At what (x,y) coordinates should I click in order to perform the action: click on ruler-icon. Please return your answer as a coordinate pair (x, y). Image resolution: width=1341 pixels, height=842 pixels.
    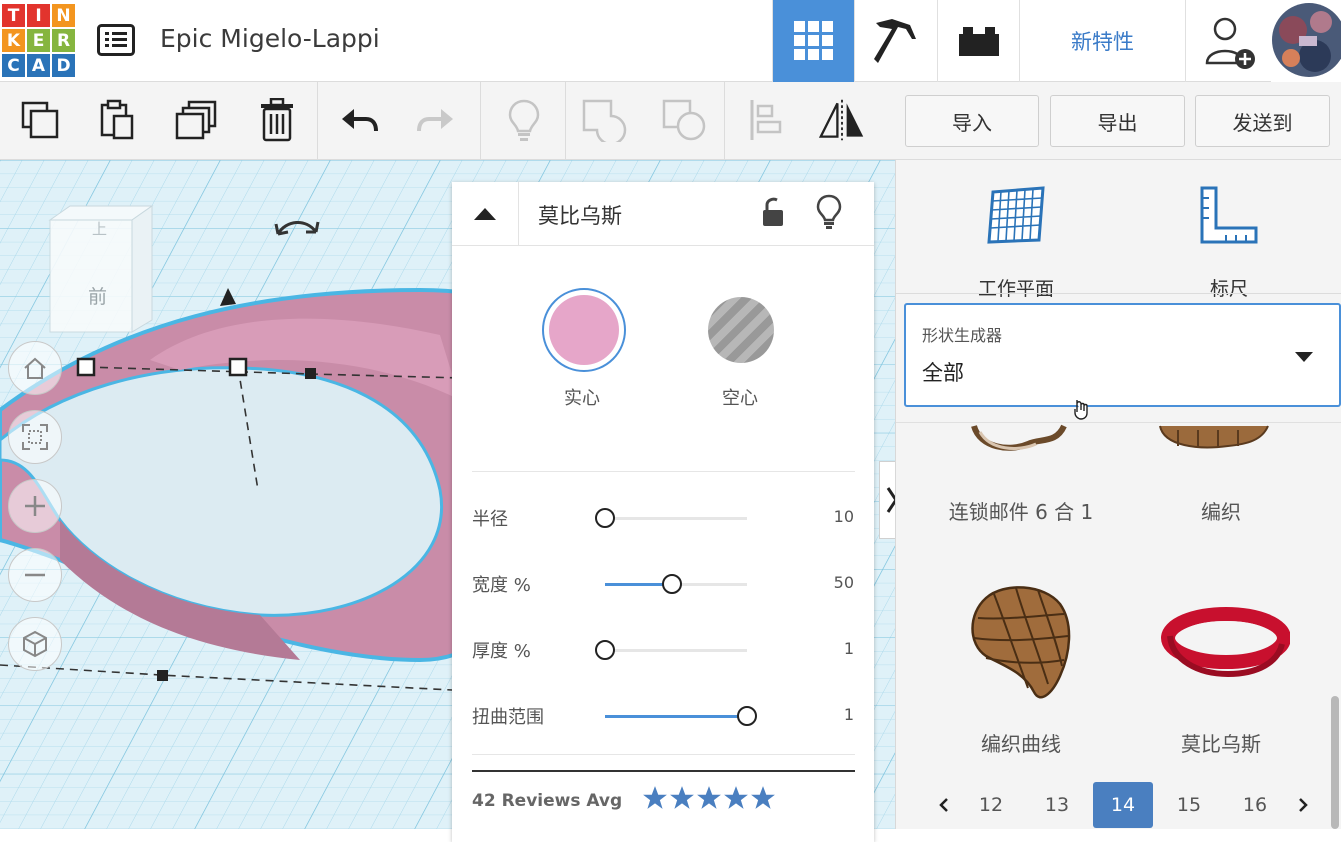
    Looking at the image, I should click on (1229, 215).